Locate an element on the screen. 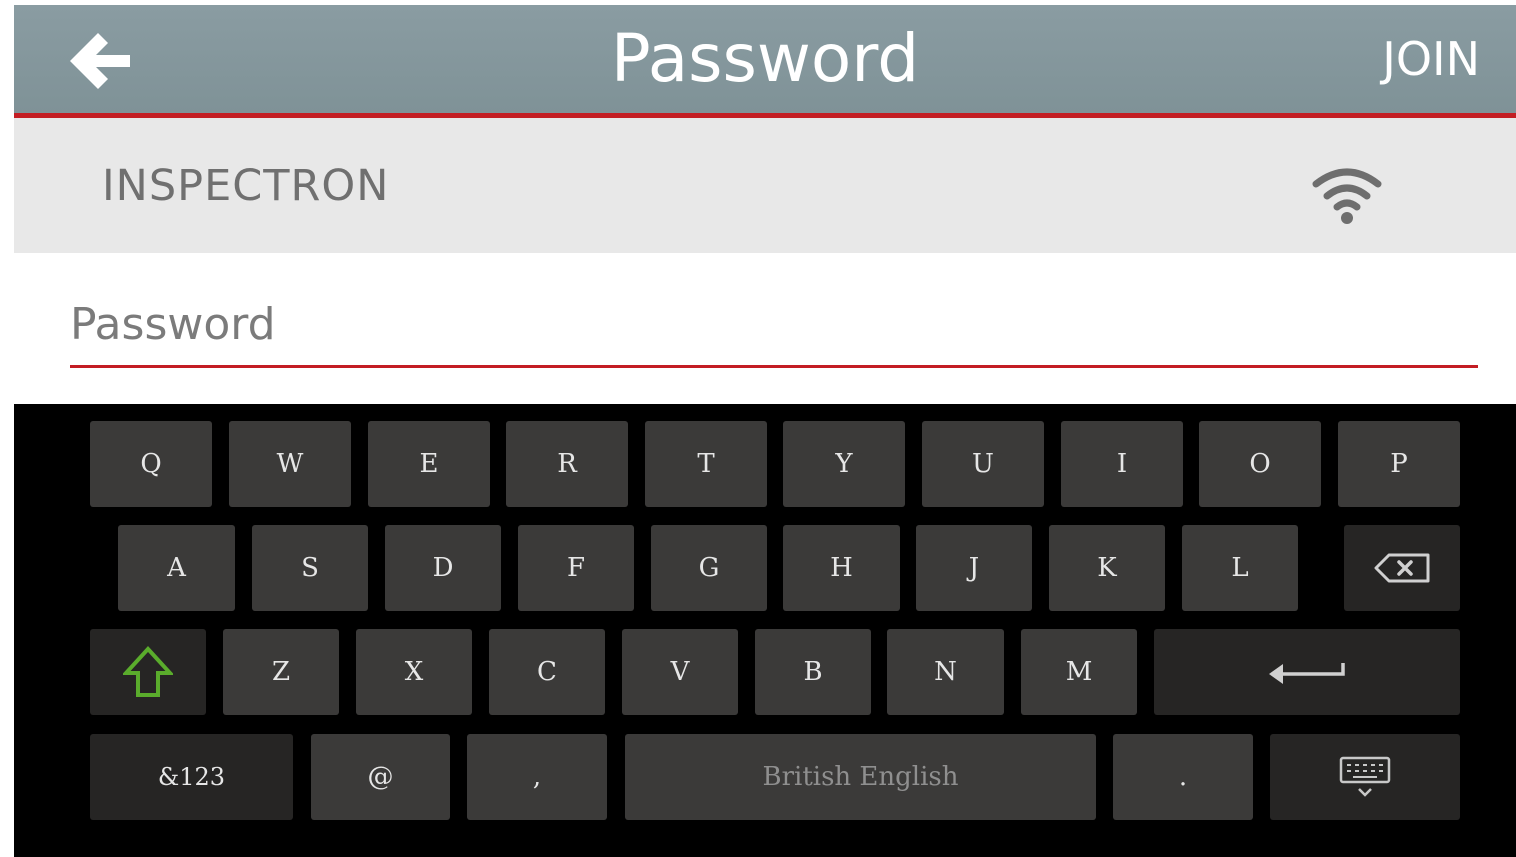 This screenshot has width=1516, height=857. back-arrow-icon is located at coordinates (100, 61).